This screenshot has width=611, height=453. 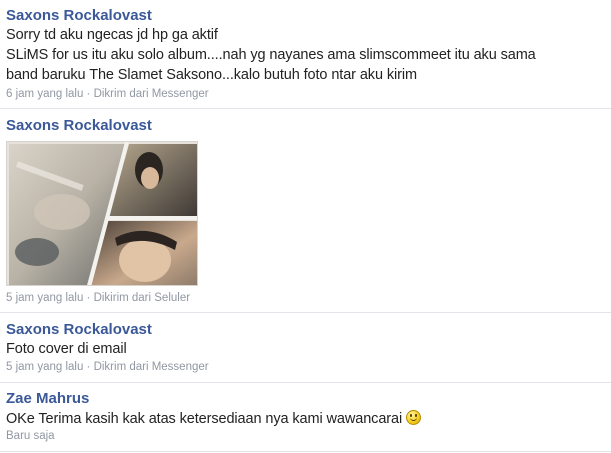 What do you see at coordinates (112, 35) in the screenshot?
I see `message-text-line: Sorry td aku ngecas jd hp ga aktif` at bounding box center [112, 35].